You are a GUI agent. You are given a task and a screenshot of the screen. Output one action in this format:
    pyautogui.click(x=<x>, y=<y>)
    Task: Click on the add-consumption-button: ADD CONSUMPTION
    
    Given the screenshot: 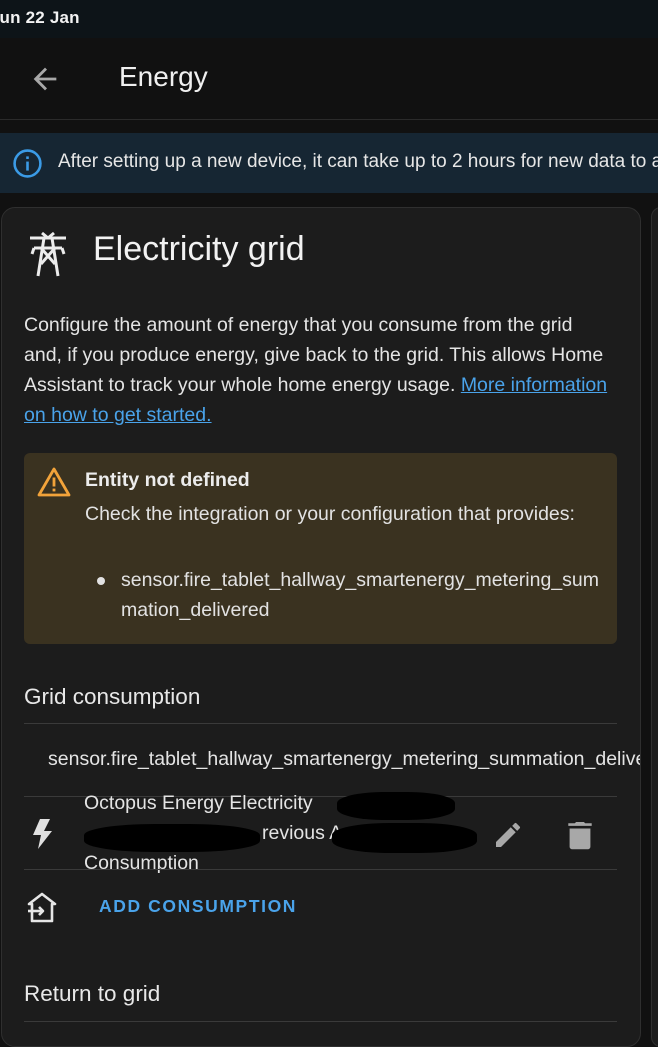 What is the action you would take?
    pyautogui.click(x=321, y=908)
    